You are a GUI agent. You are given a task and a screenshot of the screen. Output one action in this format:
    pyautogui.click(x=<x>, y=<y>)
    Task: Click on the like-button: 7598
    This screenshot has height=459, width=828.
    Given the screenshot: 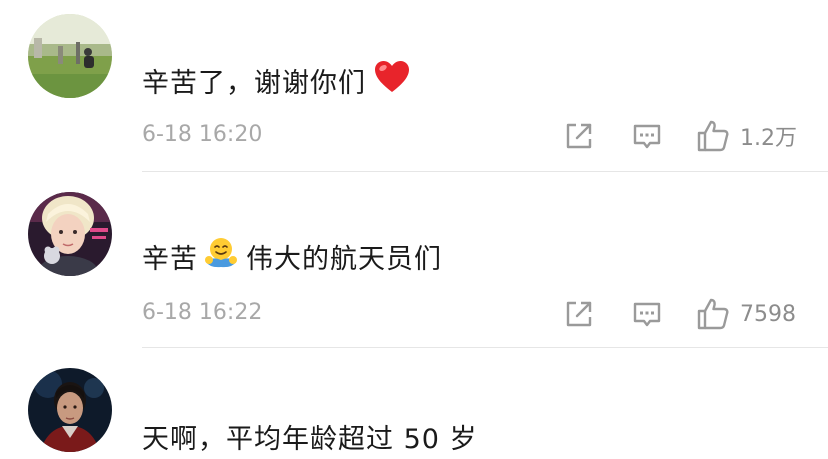 What is the action you would take?
    pyautogui.click(x=746, y=314)
    